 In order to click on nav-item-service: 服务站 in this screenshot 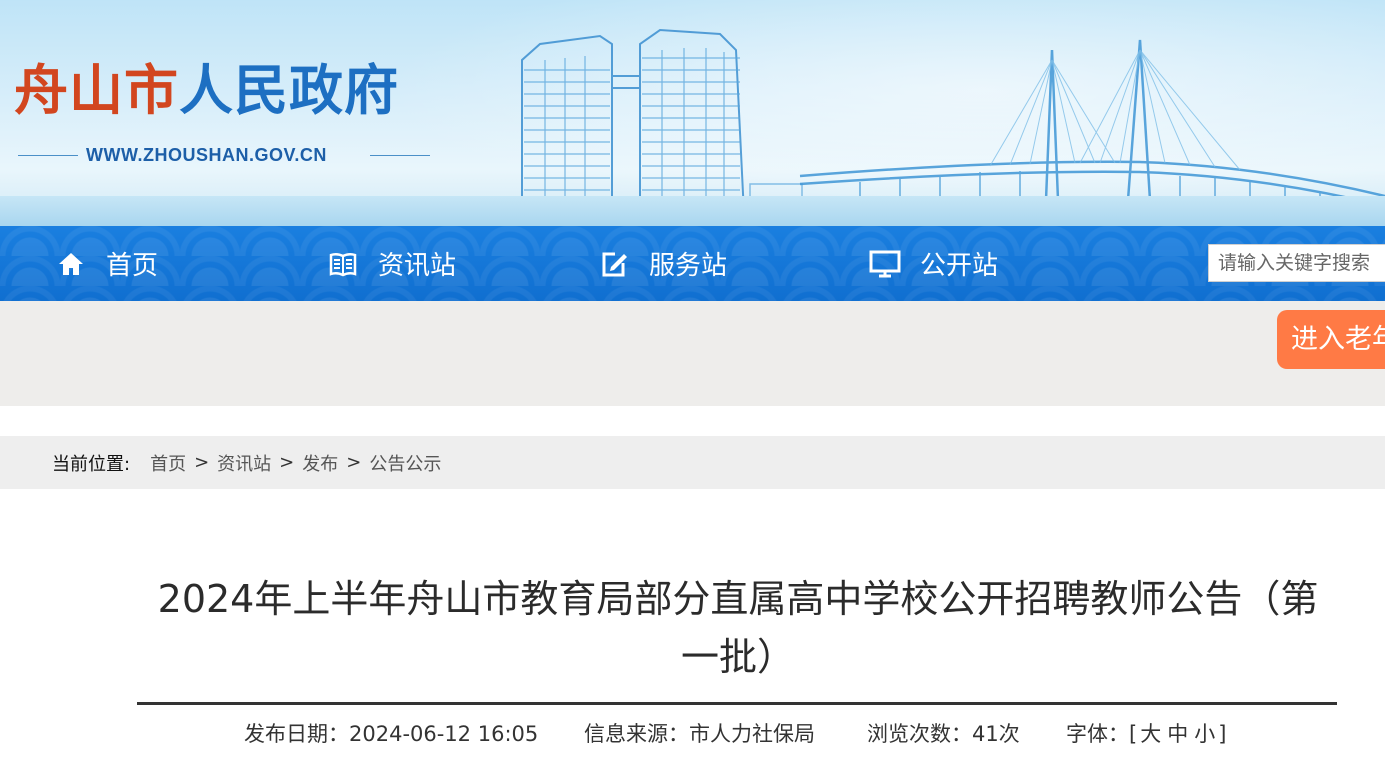, I will do `click(662, 263)`.